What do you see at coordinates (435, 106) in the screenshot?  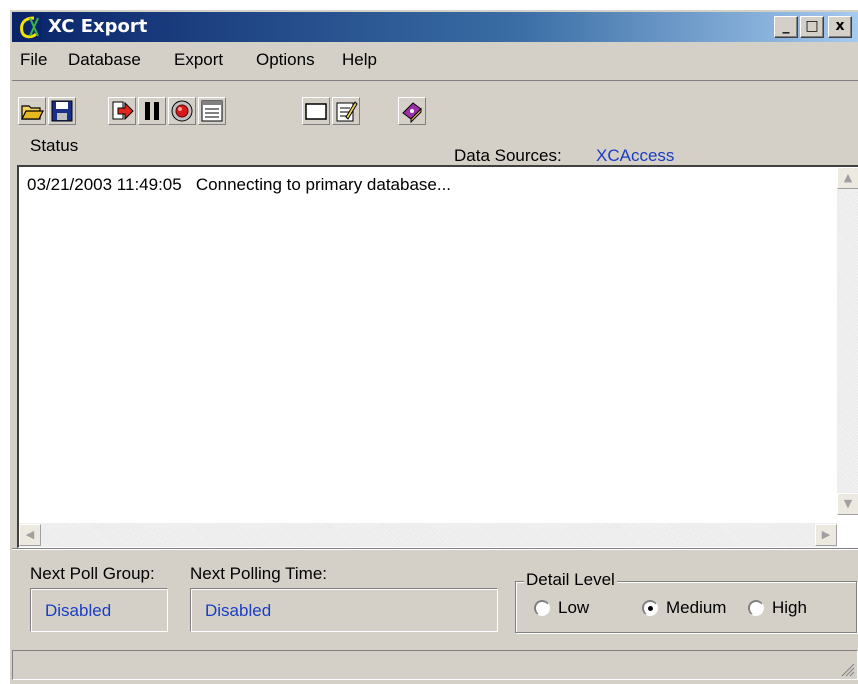 I see `toolbar` at bounding box center [435, 106].